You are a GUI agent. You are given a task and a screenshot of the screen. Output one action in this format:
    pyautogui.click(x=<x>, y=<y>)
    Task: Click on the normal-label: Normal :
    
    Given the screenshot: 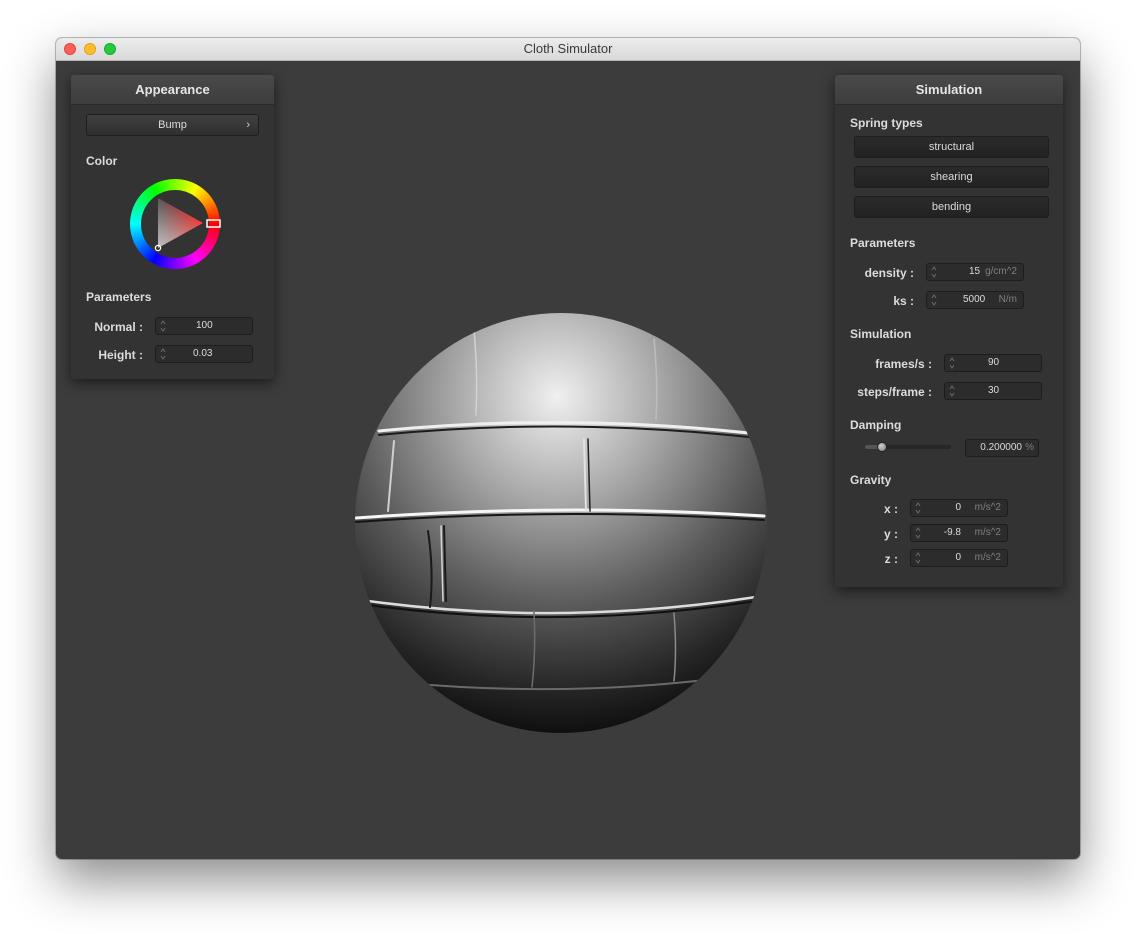 What is the action you would take?
    pyautogui.click(x=118, y=327)
    